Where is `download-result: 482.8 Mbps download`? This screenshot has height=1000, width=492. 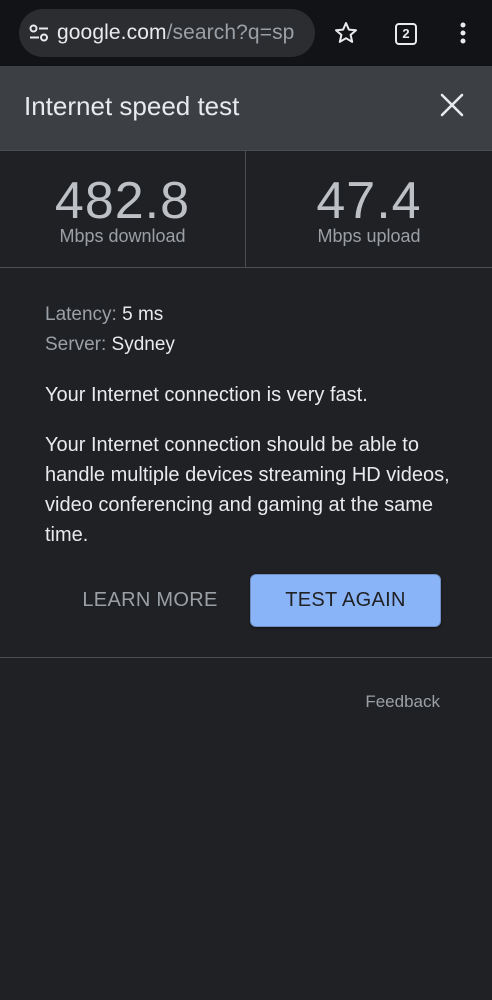 download-result: 482.8 Mbps download is located at coordinates (123, 209).